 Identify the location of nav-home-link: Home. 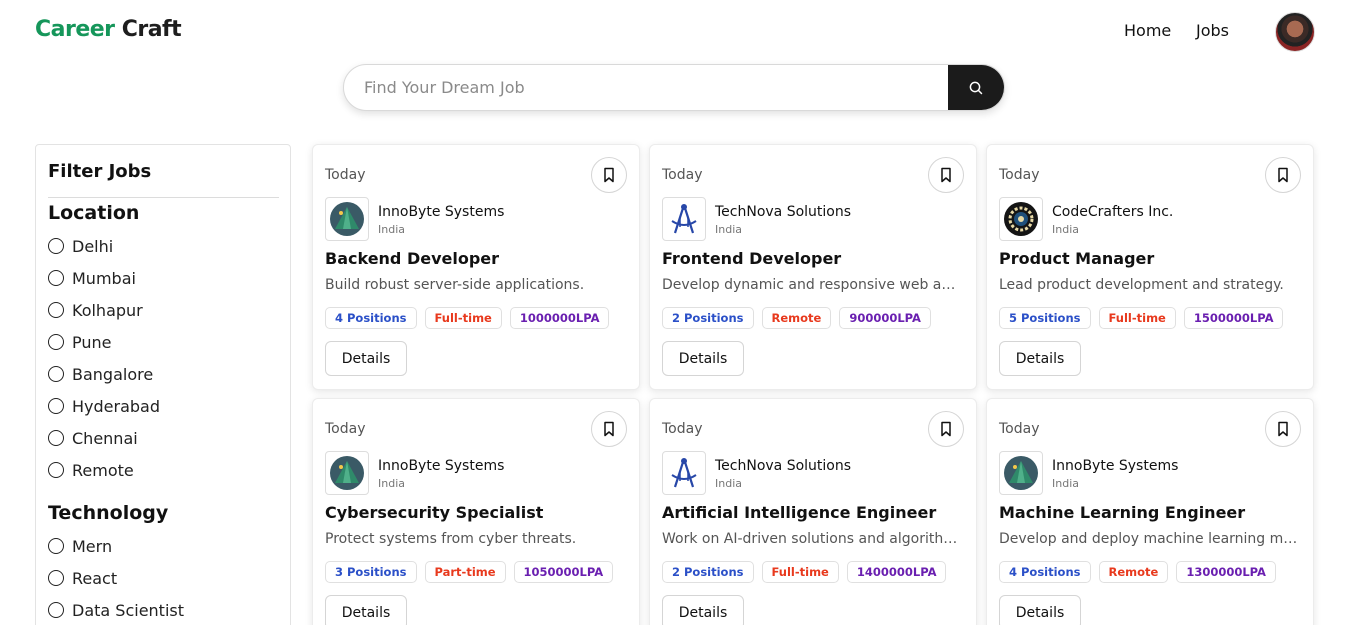
(1147, 30).